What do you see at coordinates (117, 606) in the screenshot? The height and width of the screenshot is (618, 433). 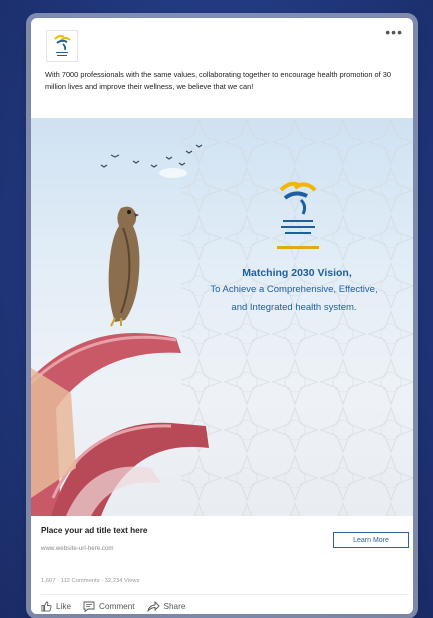 I see `comment-label: Comment` at bounding box center [117, 606].